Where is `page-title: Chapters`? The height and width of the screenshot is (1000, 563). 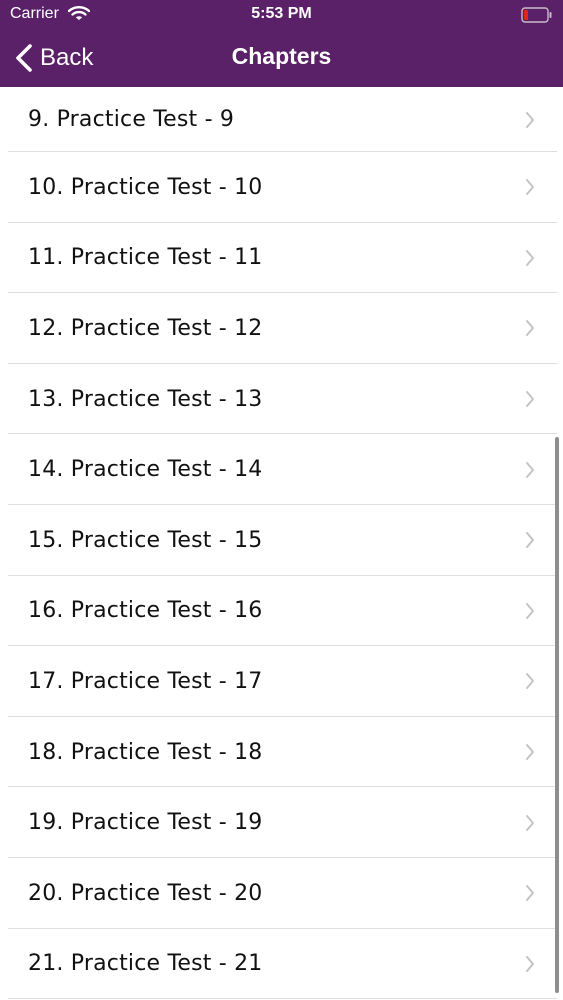 page-title: Chapters is located at coordinates (281, 56).